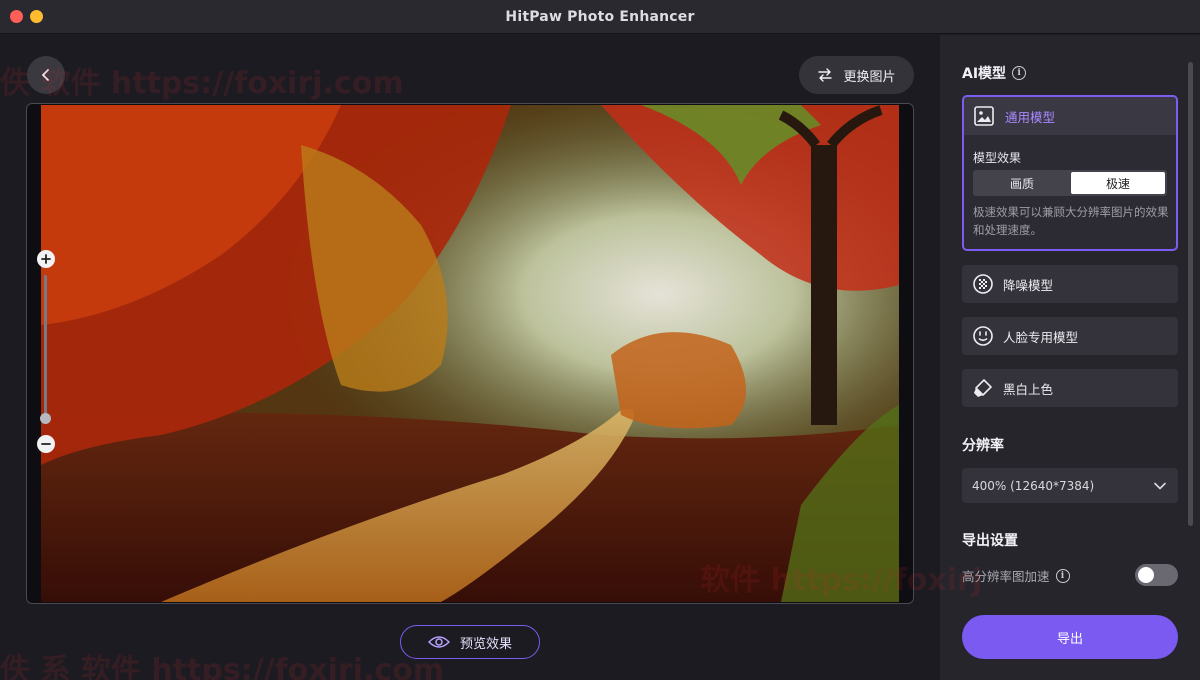 Image resolution: width=1200 pixels, height=680 pixels. I want to click on replace-image-button: 更换图片, so click(856, 75).